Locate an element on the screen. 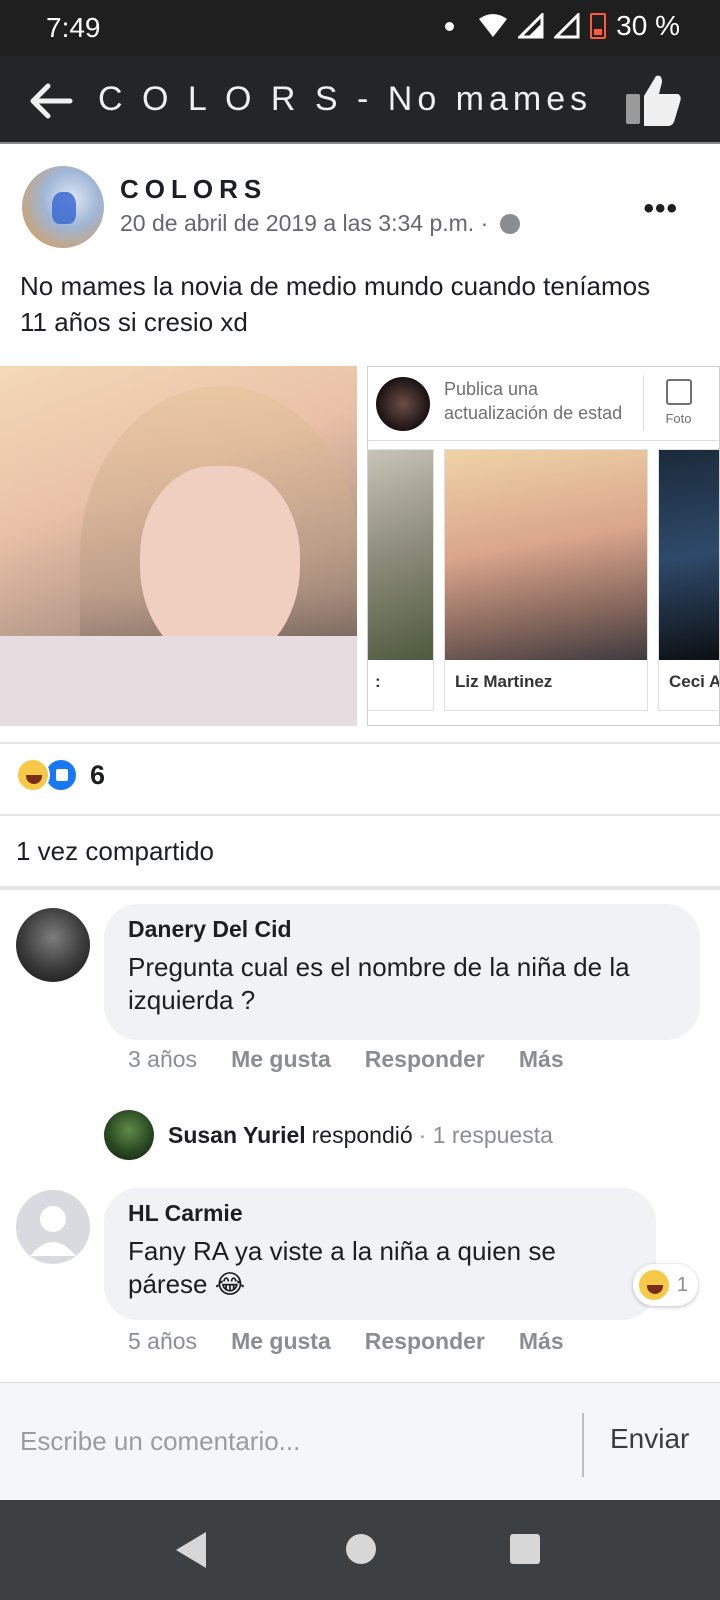  screenshot-composer-text: Publica una actualización de estad is located at coordinates (533, 401).